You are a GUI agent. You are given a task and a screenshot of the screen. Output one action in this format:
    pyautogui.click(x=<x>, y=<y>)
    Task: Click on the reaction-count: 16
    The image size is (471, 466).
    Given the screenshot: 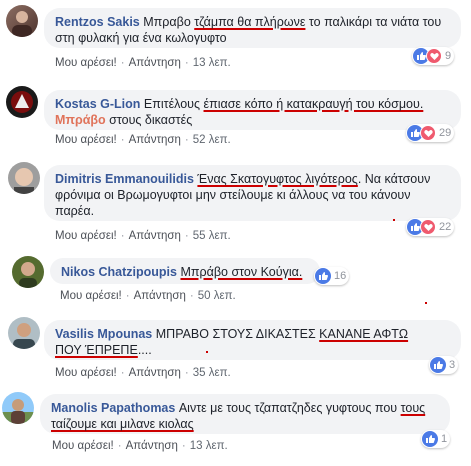 What is the action you would take?
    pyautogui.click(x=332, y=276)
    